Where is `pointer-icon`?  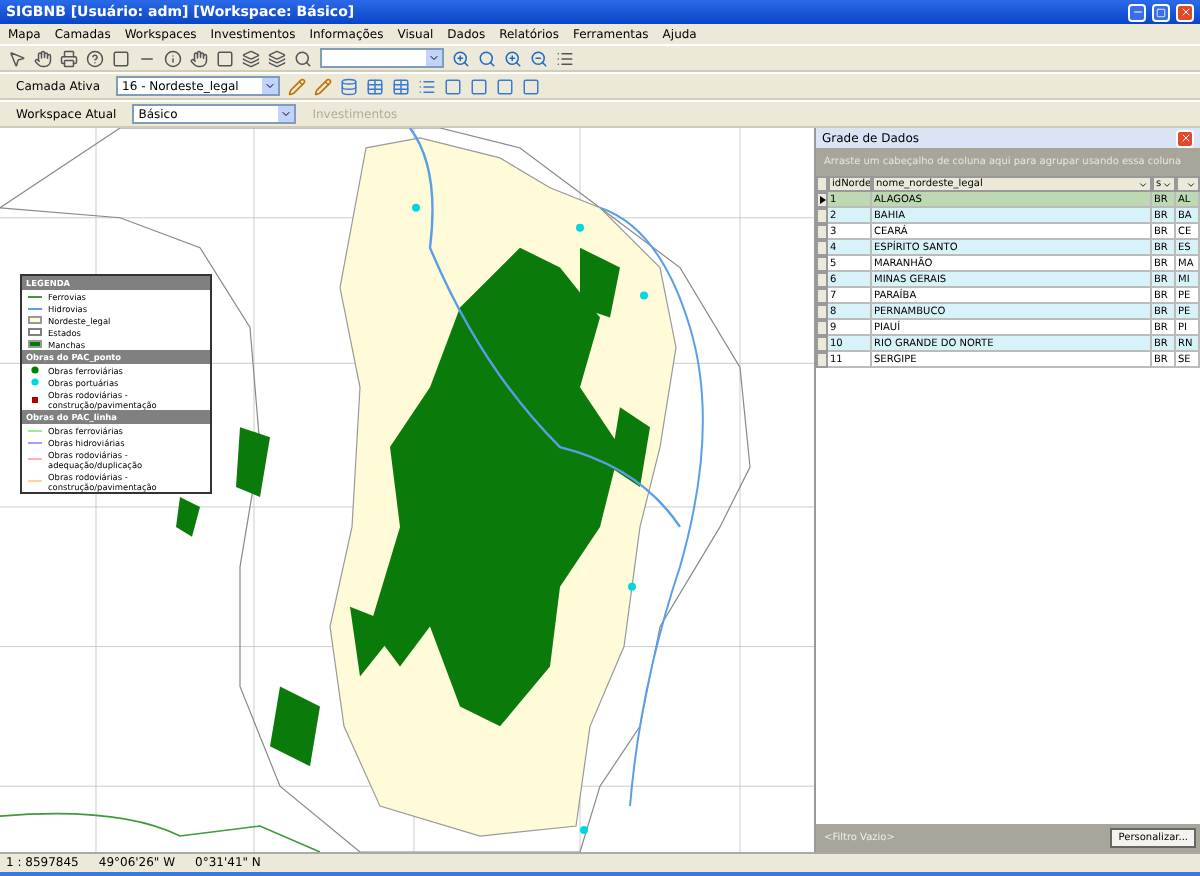
pointer-icon is located at coordinates (17, 58).